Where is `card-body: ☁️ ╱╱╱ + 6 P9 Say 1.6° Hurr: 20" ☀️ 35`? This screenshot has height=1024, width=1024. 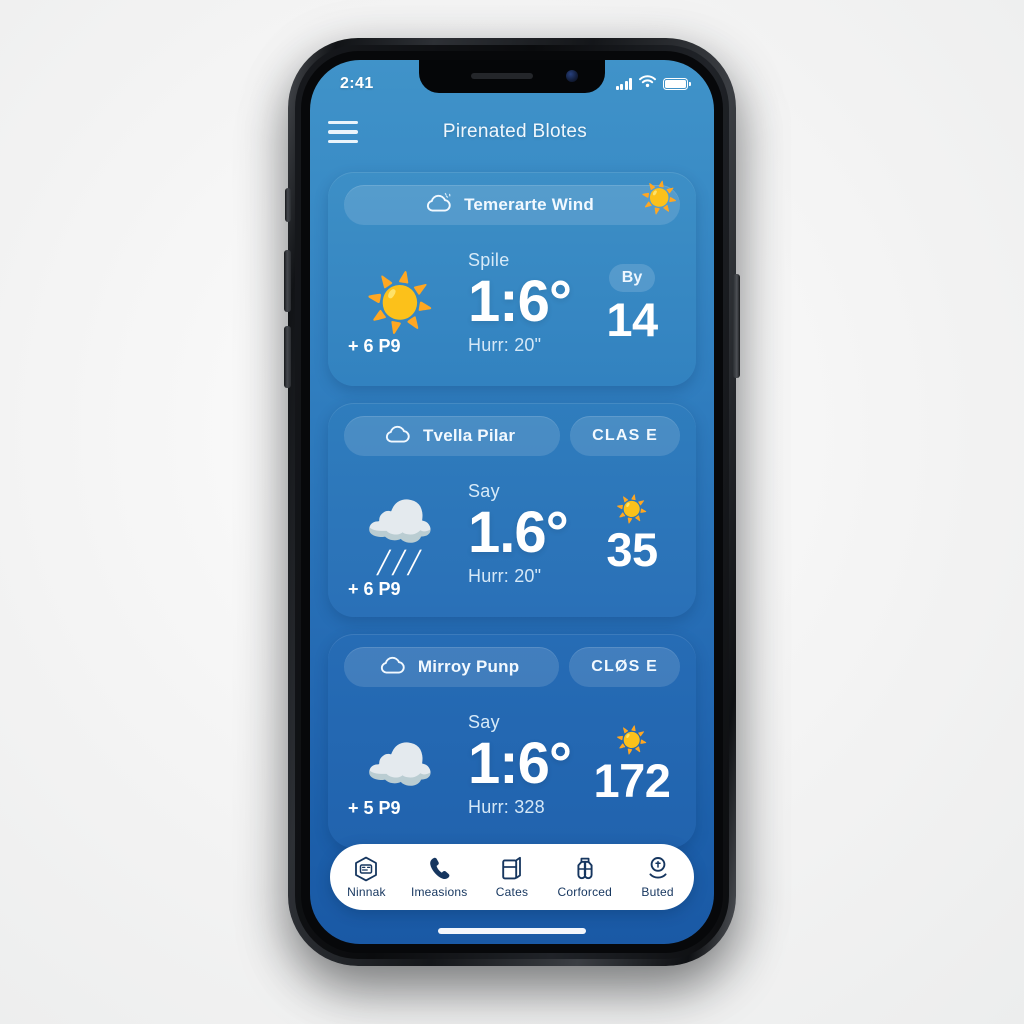
card-body: ☁️ ╱╱╱ + 6 P9 Say 1.6° Hurr: 20" ☀️ 35 is located at coordinates (512, 538).